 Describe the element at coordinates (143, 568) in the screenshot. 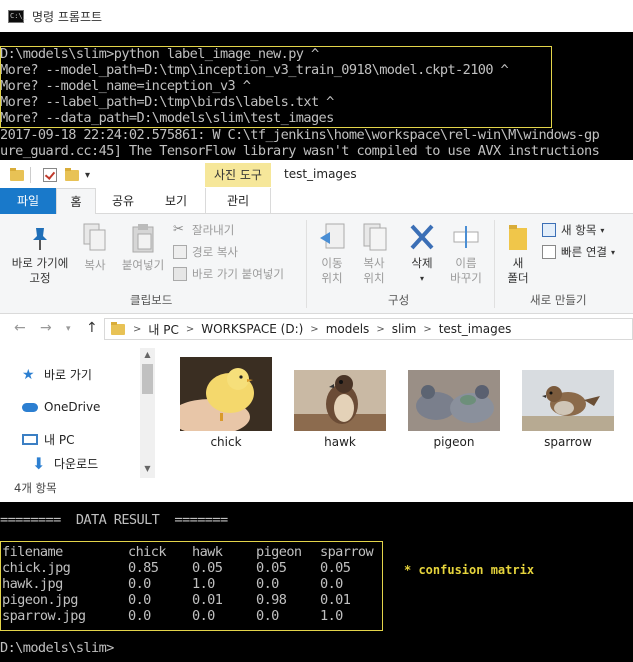

I see `table-cell: 0.85` at that location.